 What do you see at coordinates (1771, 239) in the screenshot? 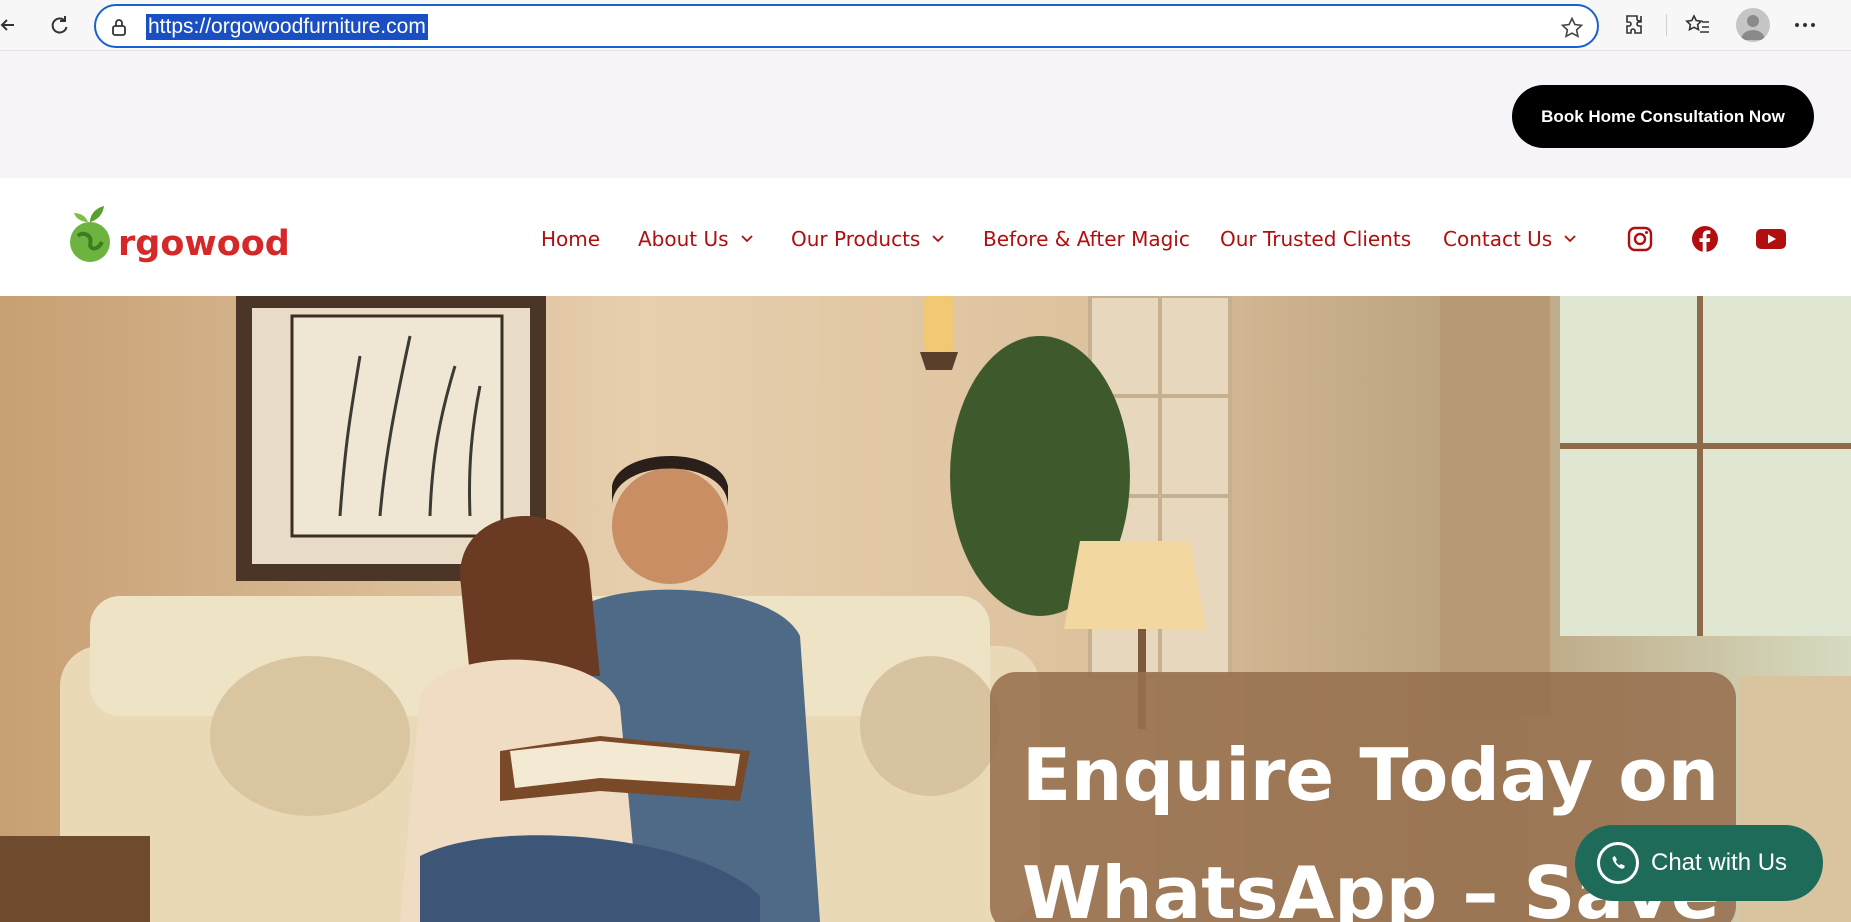
I see `youtube-icon` at bounding box center [1771, 239].